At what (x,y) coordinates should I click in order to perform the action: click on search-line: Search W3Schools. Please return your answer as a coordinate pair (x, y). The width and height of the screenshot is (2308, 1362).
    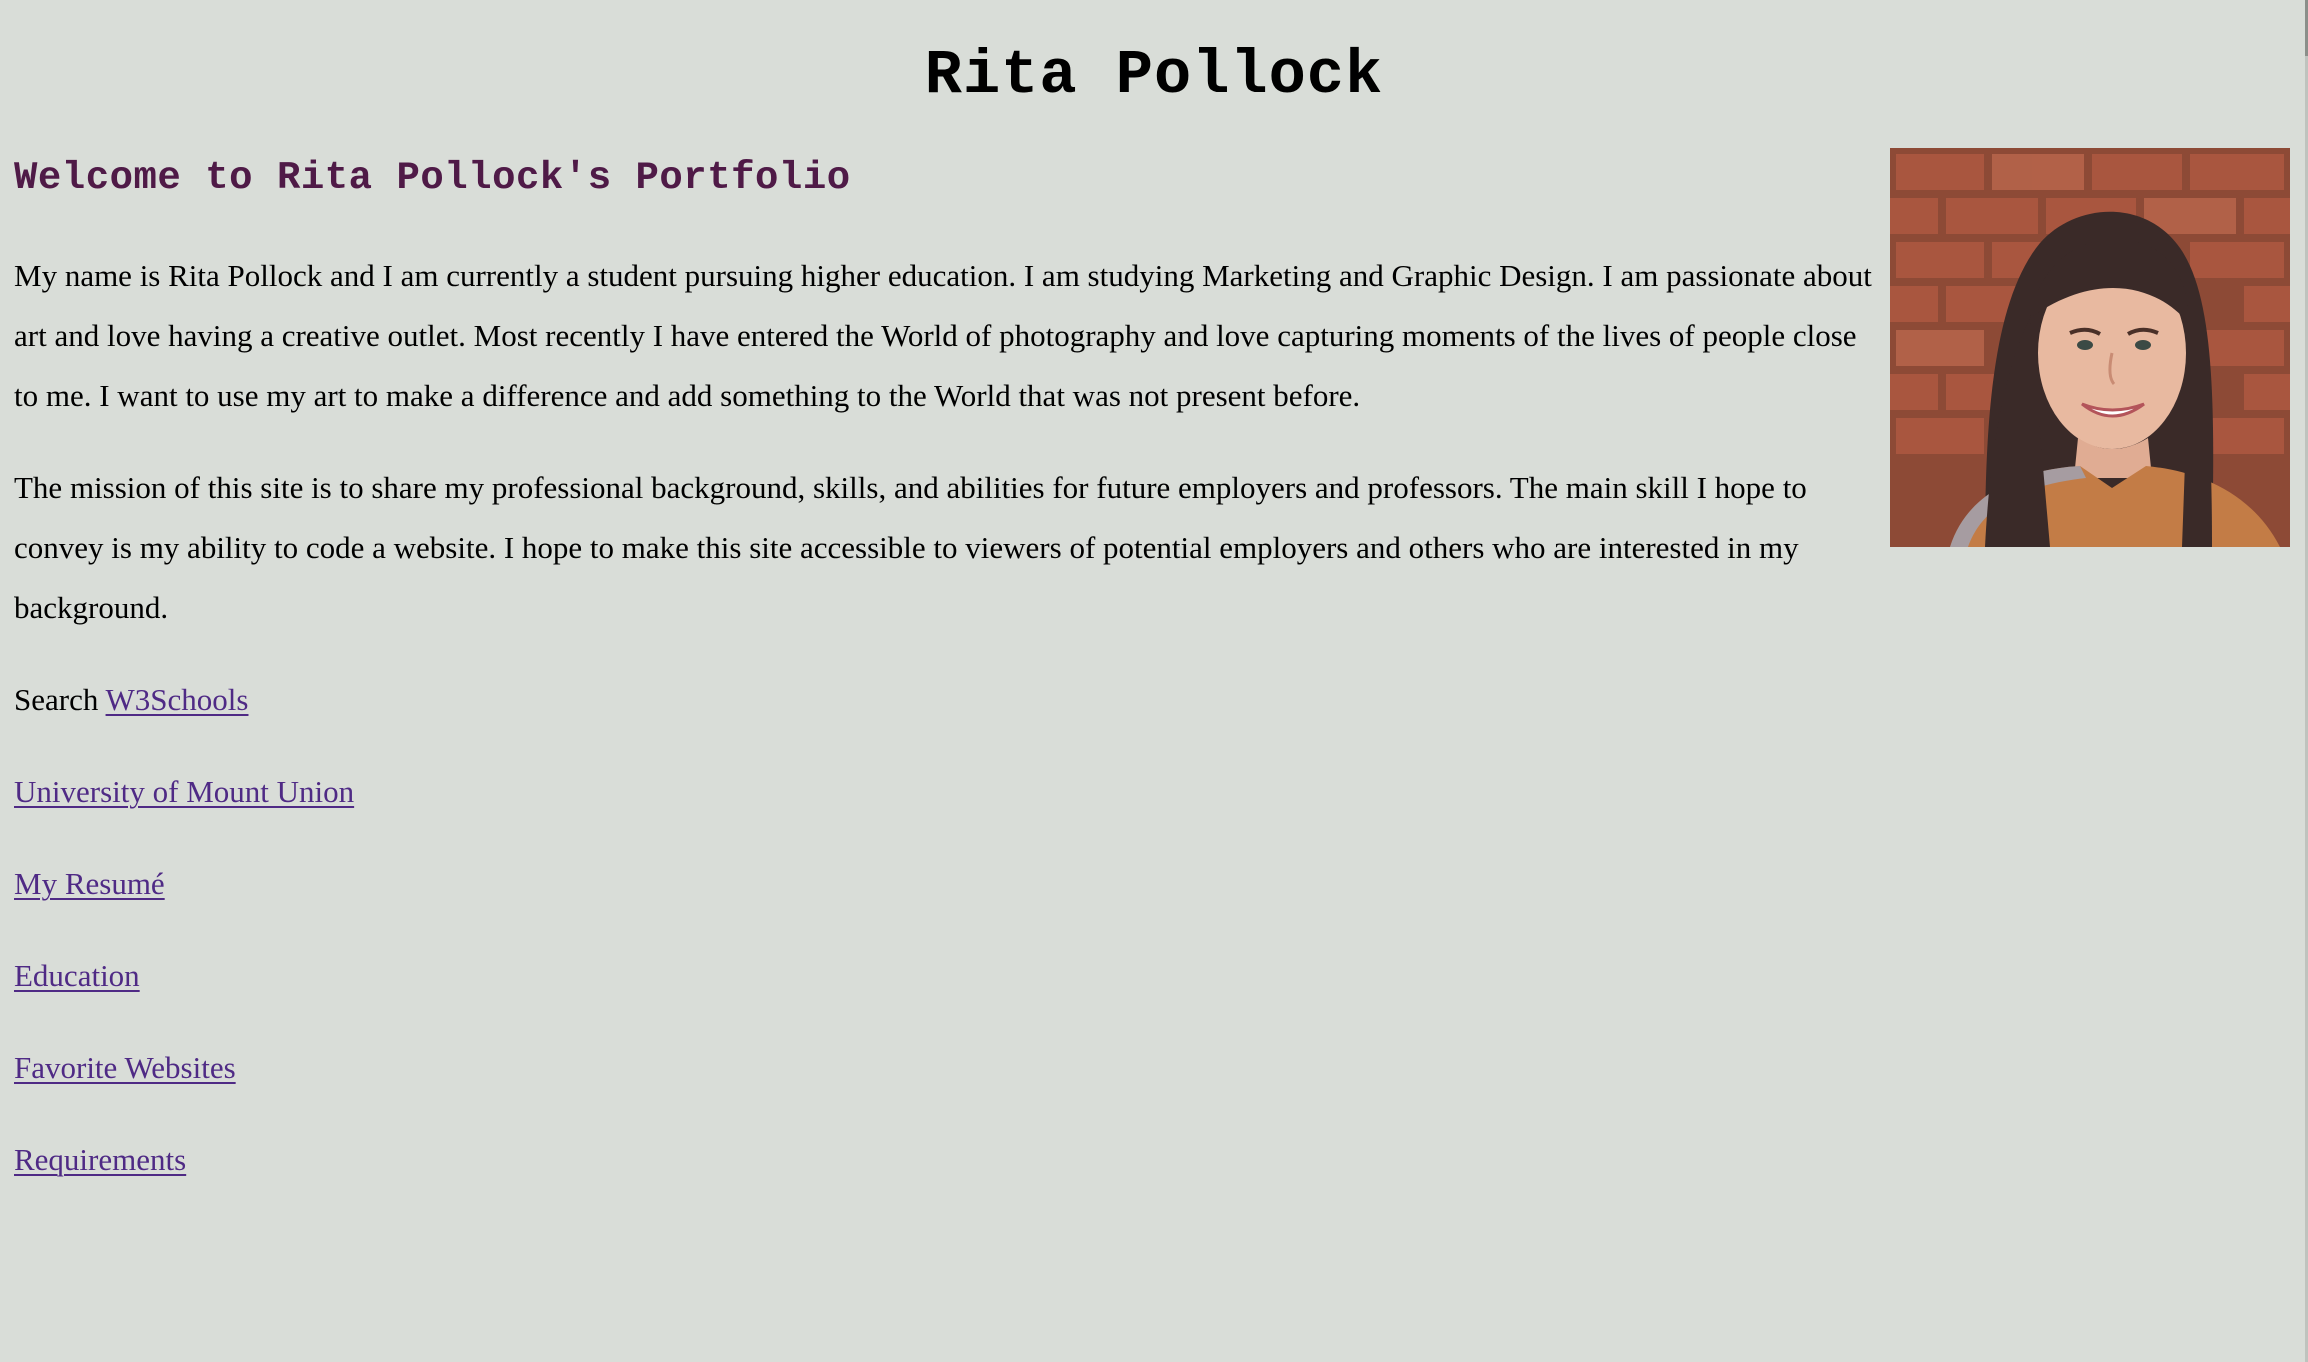
    Looking at the image, I should click on (947, 700).